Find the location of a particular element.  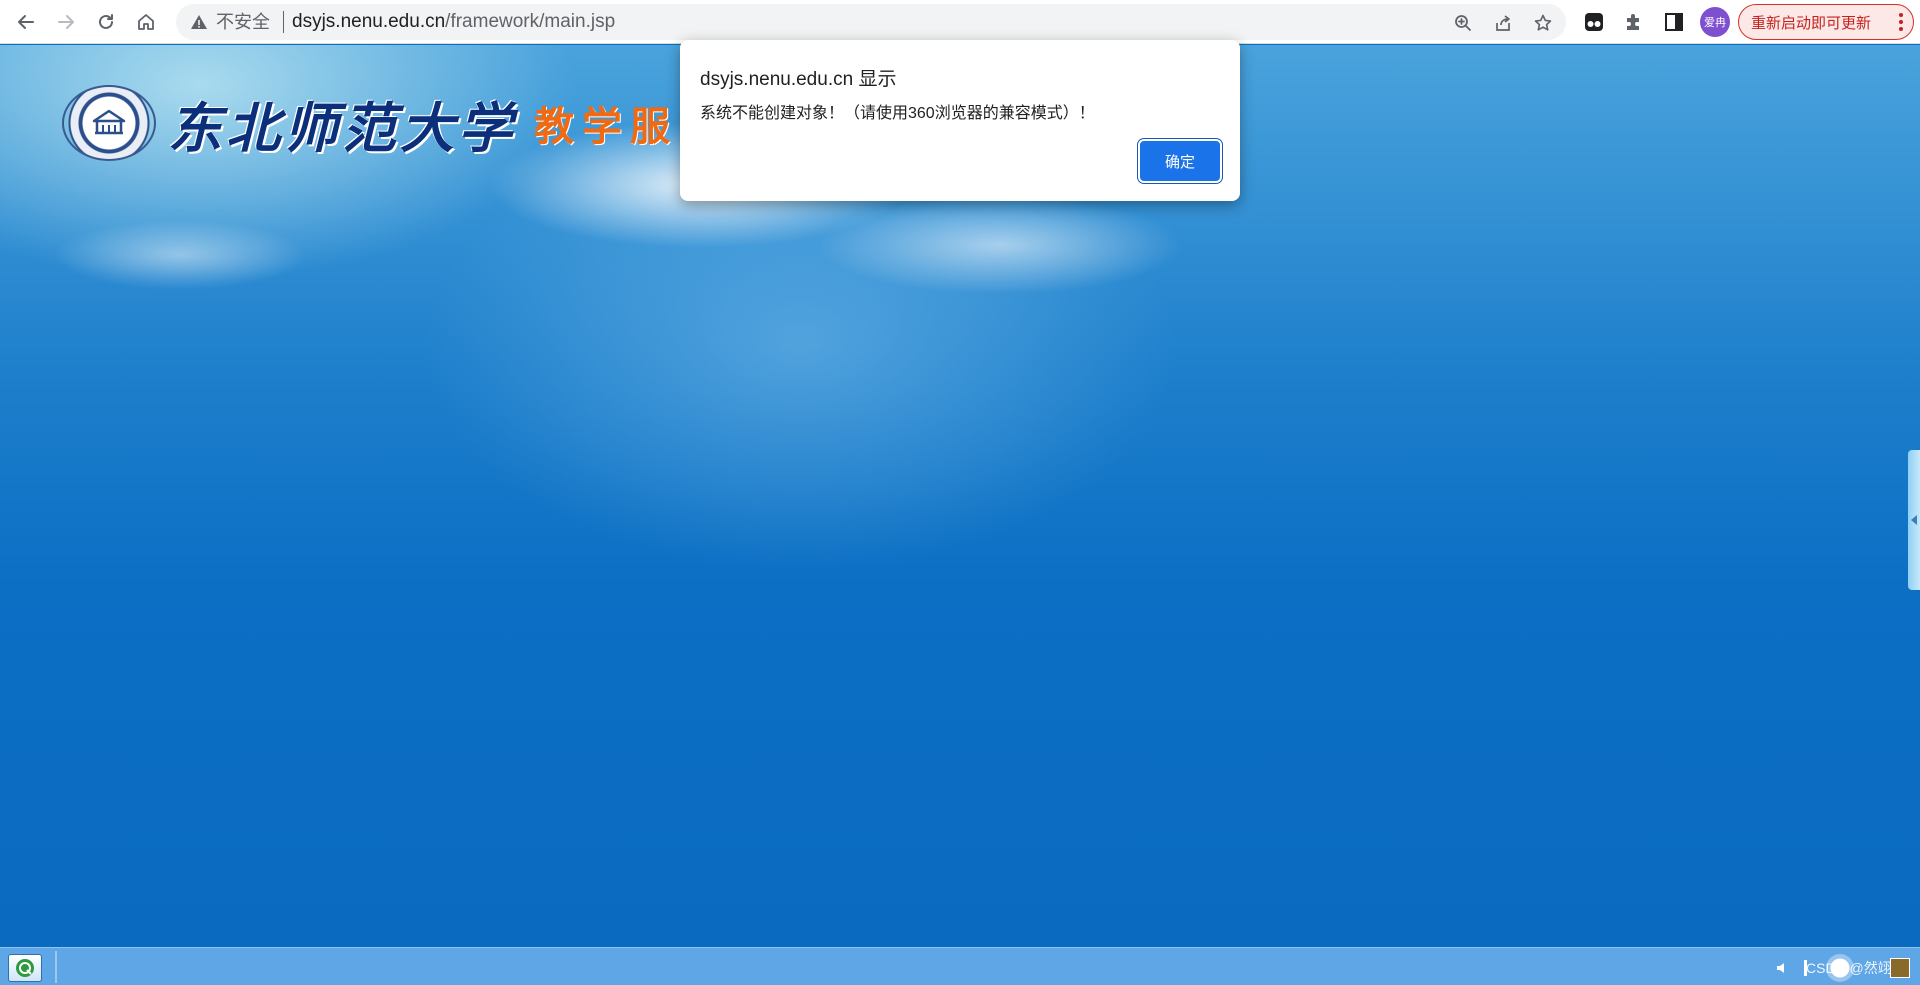

url-path: /framework/main.jsp is located at coordinates (530, 21).